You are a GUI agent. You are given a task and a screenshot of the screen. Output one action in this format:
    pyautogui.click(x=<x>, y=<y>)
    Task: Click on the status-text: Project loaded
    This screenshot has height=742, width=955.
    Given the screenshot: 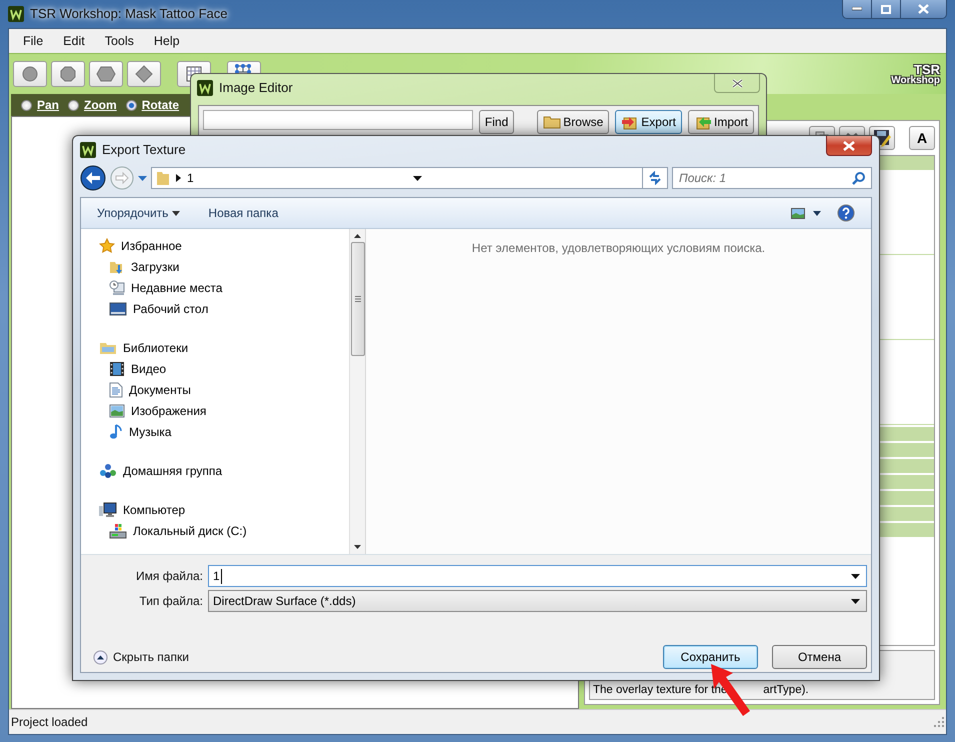 What is the action you would take?
    pyautogui.click(x=49, y=722)
    